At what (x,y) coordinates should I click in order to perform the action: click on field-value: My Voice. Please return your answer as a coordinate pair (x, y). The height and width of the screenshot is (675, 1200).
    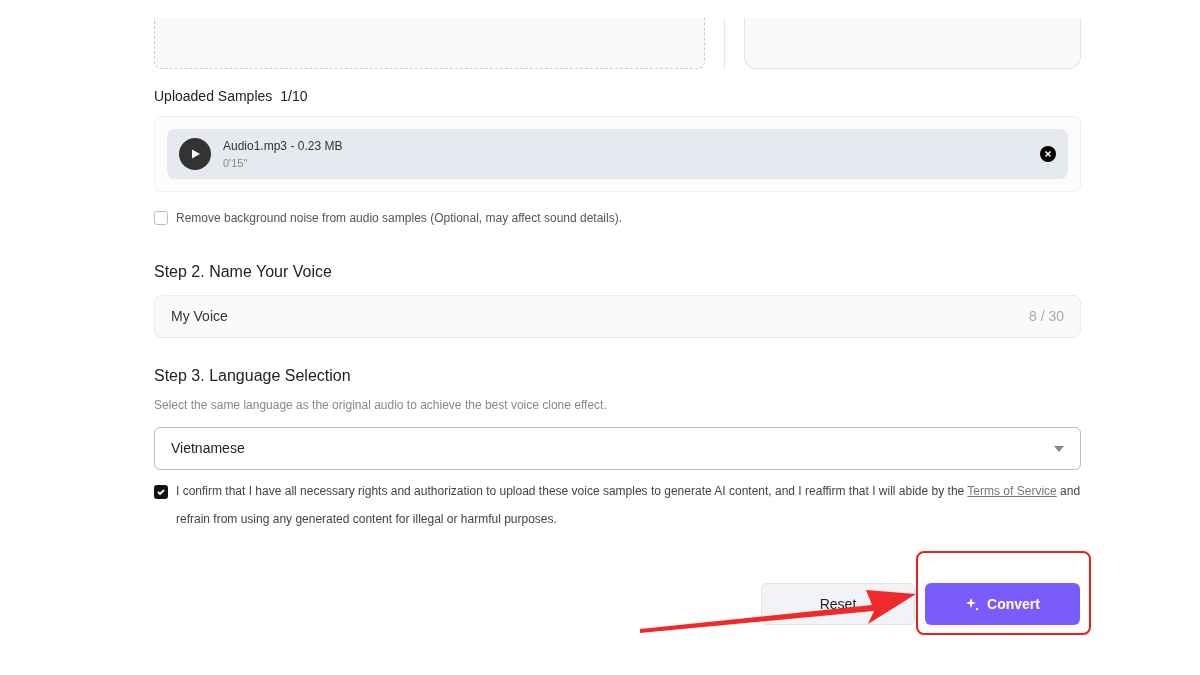
    Looking at the image, I should click on (199, 316).